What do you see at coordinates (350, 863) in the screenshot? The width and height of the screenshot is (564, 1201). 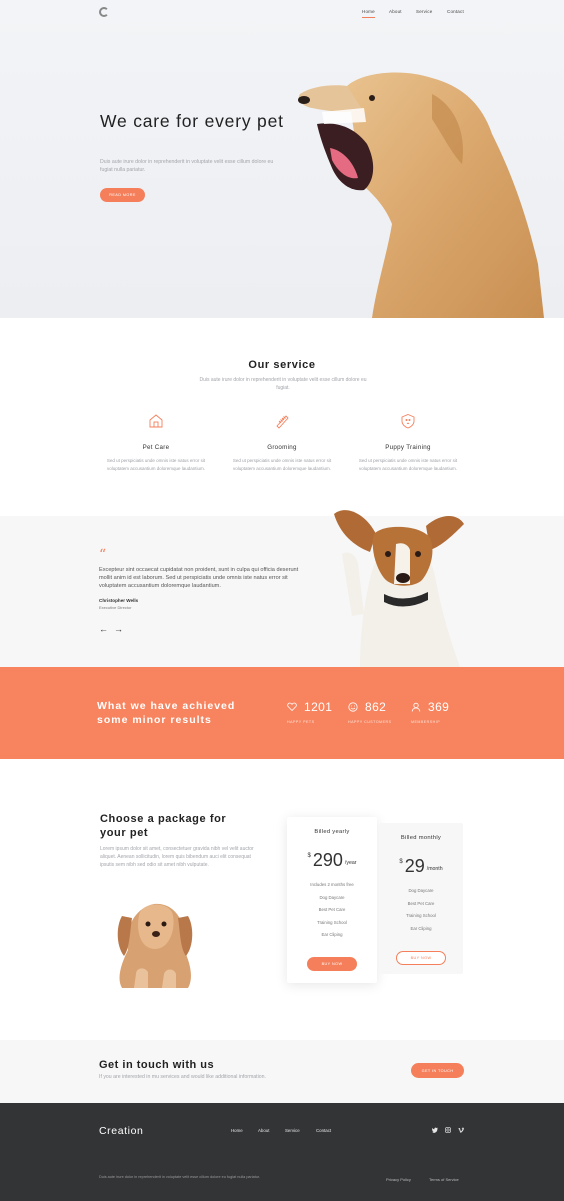 I see `plan-period: /year` at bounding box center [350, 863].